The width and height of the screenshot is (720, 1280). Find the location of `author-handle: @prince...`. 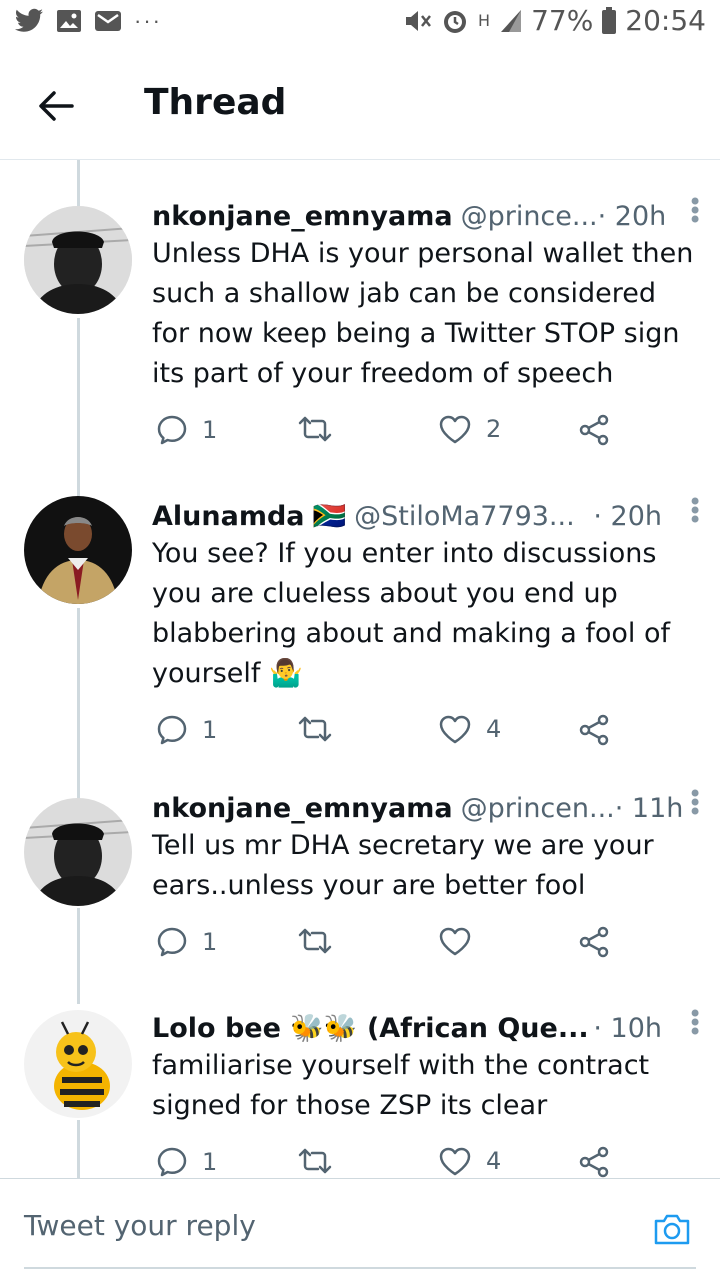

author-handle: @prince... is located at coordinates (529, 216).